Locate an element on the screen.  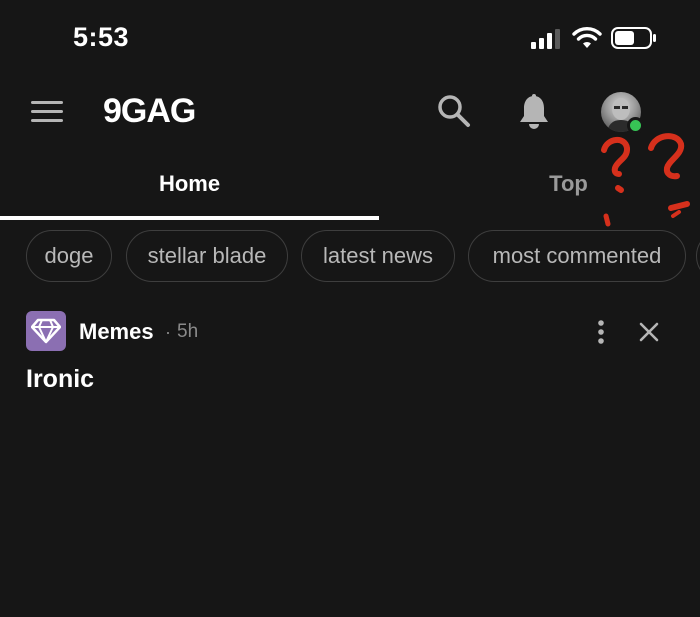
post-header: Memes · 5h is located at coordinates (351, 332).